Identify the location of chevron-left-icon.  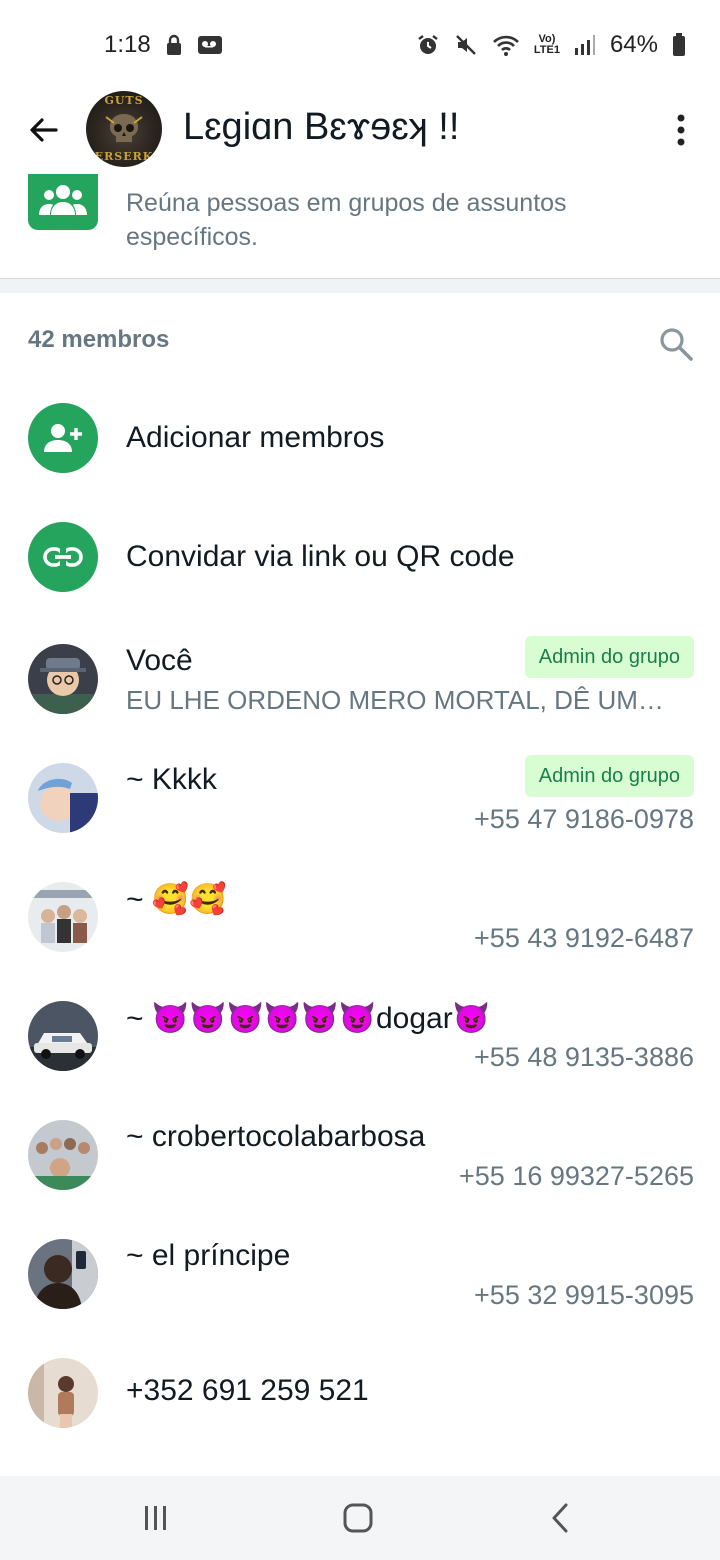
(560, 1518).